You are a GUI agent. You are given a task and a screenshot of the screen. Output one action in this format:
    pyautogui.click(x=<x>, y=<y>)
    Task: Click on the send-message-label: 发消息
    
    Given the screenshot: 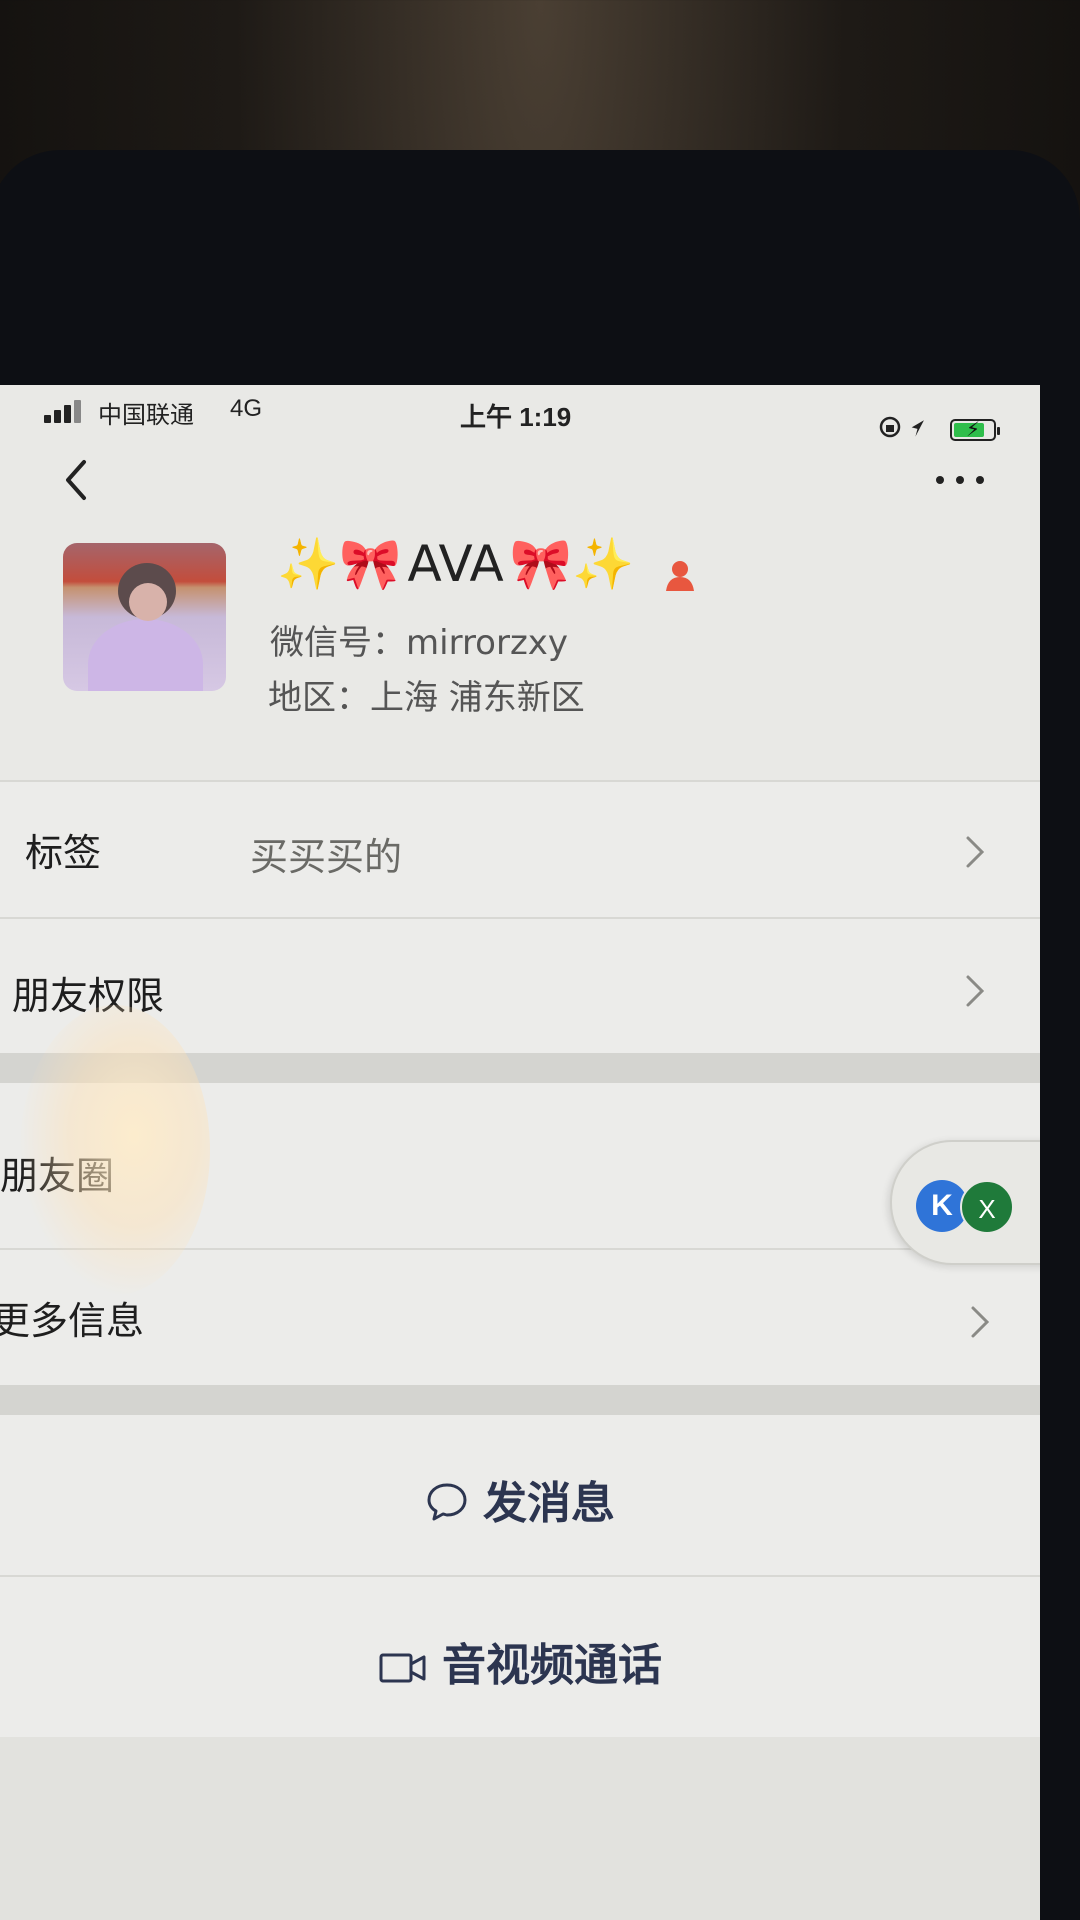 What is the action you would take?
    pyautogui.click(x=549, y=1503)
    